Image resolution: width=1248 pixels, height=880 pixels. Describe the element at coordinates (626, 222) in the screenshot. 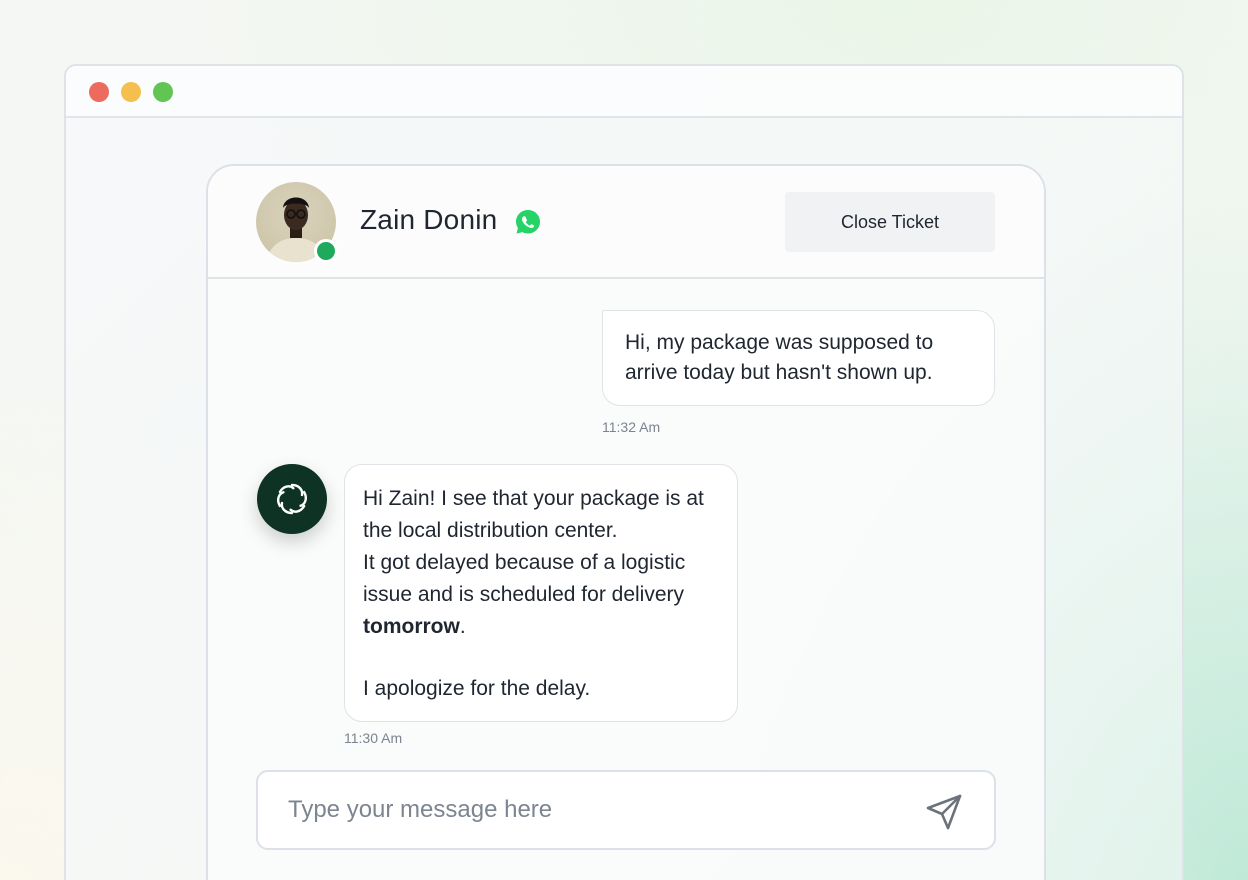

I see `chat-header: Zain Donin Close Ticket` at that location.